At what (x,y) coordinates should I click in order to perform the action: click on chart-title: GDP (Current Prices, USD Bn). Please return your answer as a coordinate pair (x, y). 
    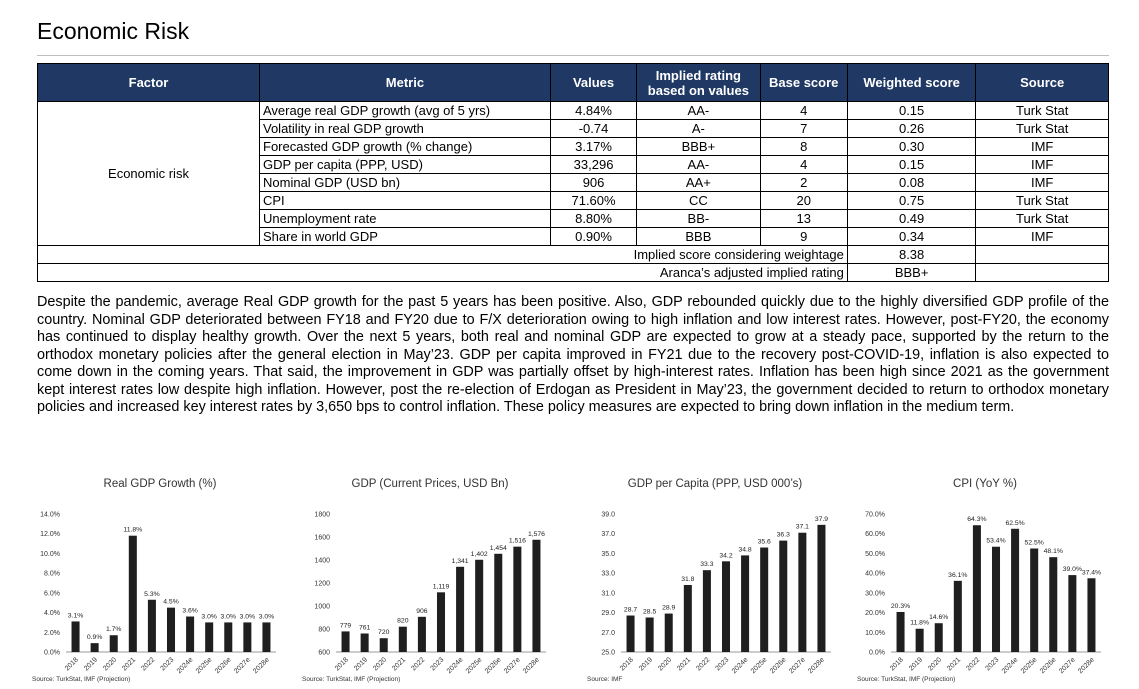
    Looking at the image, I should click on (430, 484).